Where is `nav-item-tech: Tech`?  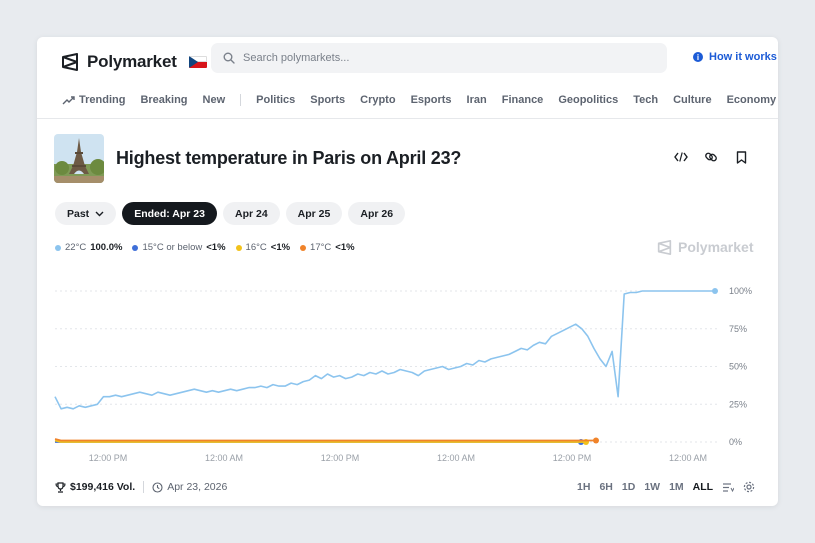
nav-item-tech: Tech is located at coordinates (645, 100).